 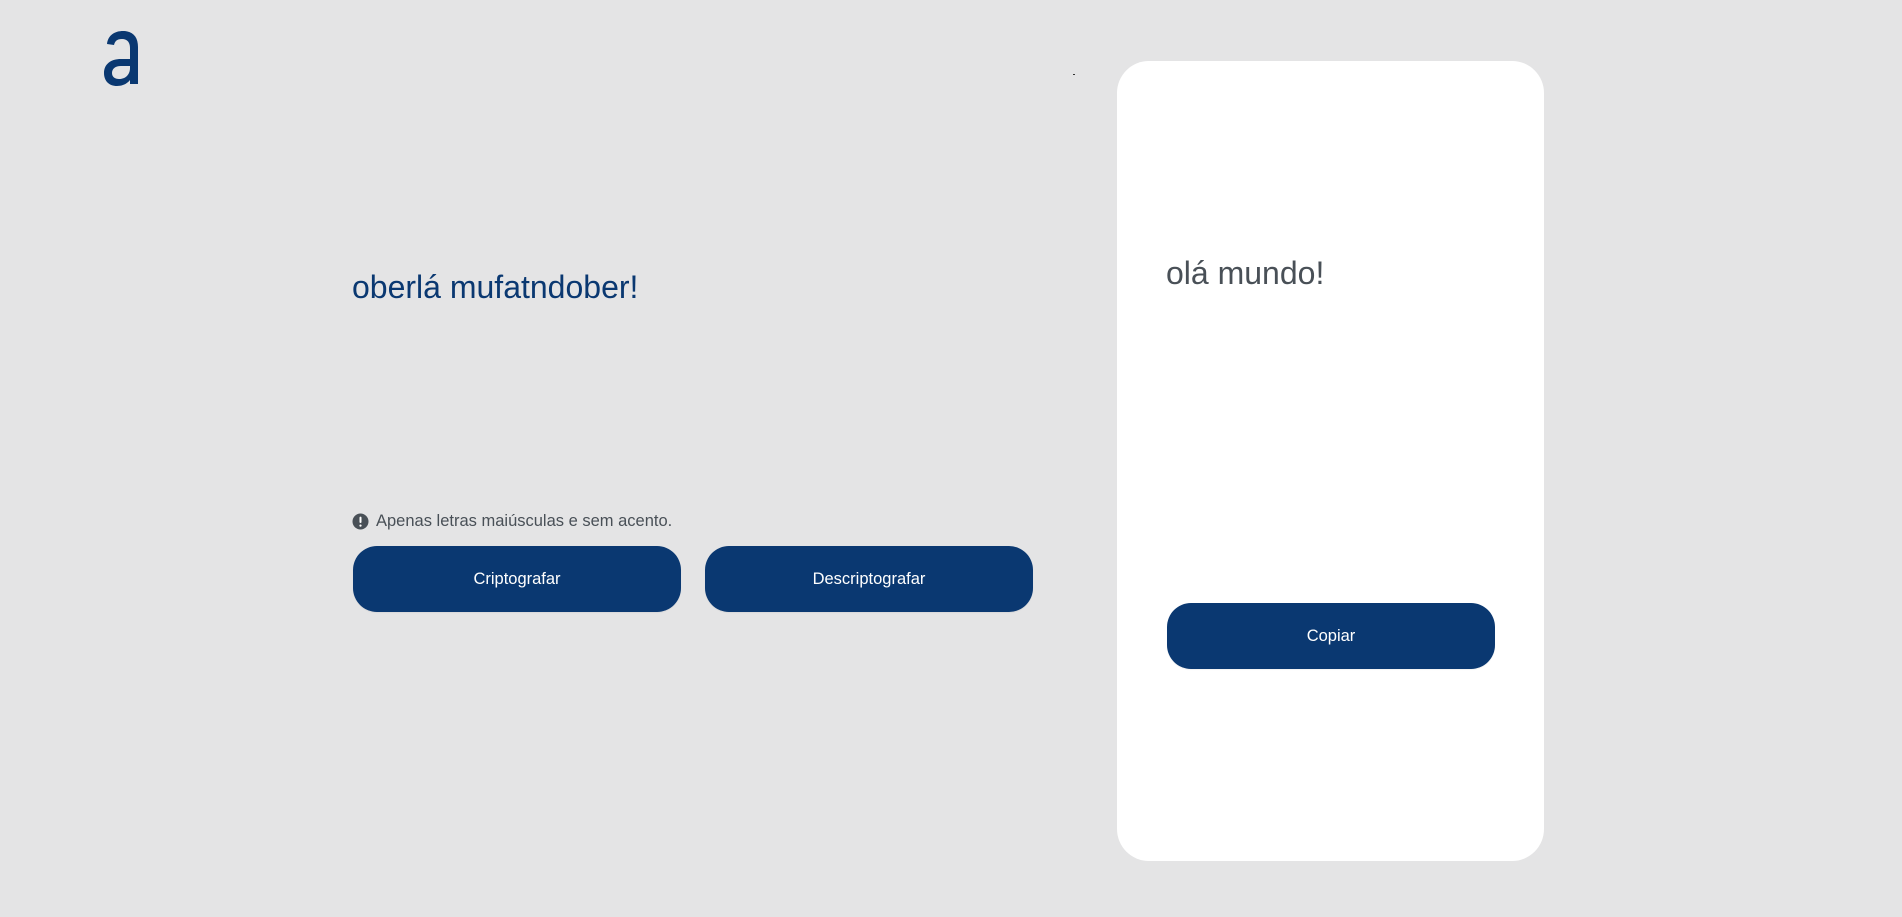 I want to click on logo-icon, so click(x=122, y=58).